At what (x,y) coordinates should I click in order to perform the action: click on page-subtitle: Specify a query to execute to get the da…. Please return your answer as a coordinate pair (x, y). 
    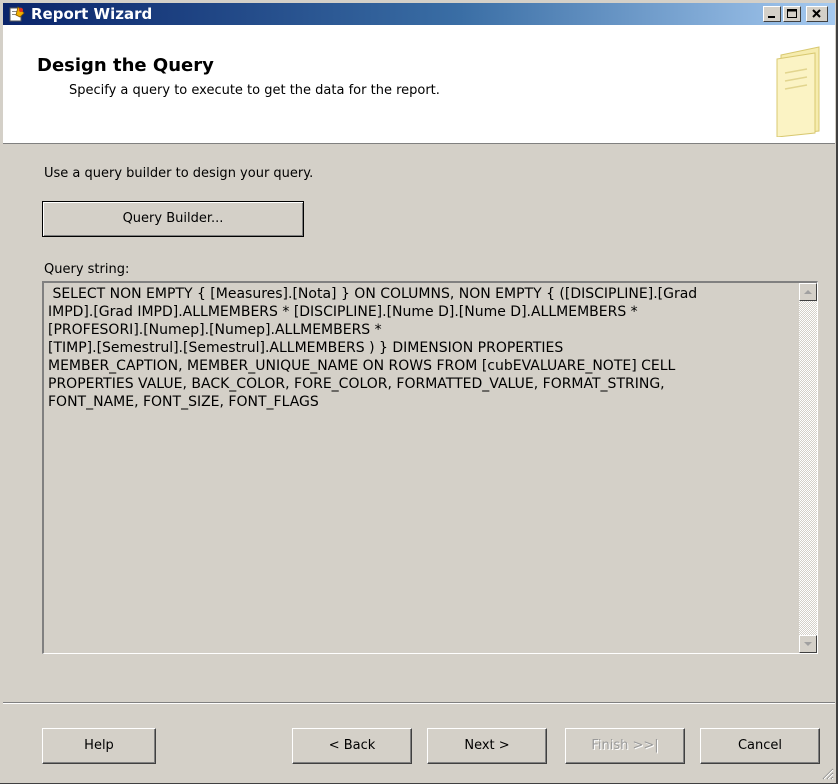
    Looking at the image, I should click on (254, 90).